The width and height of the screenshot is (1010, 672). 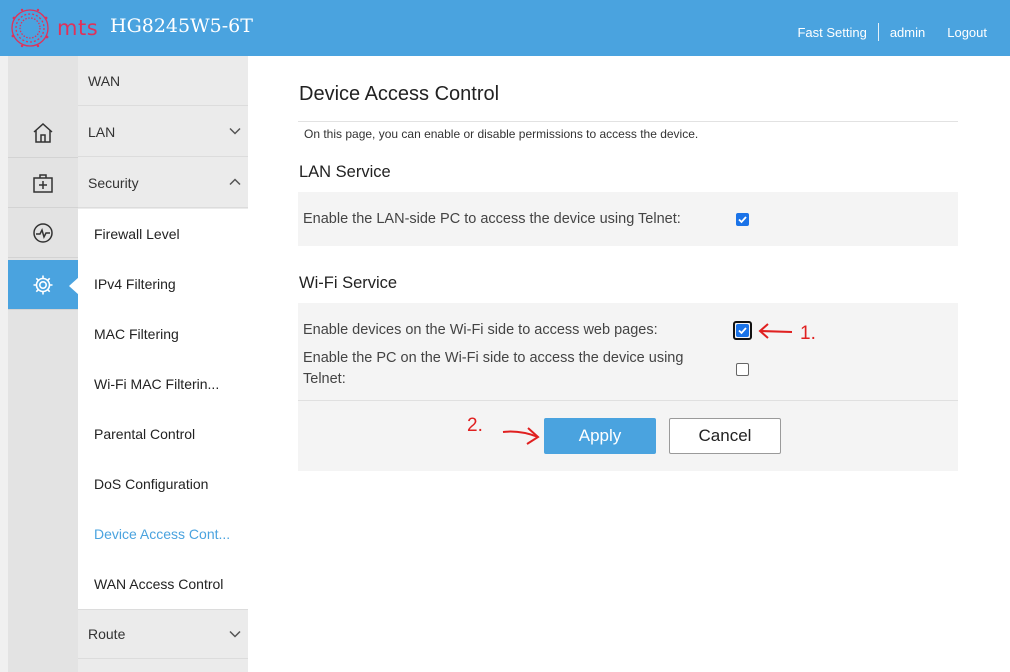 I want to click on chevron-up-icon, so click(x=235, y=182).